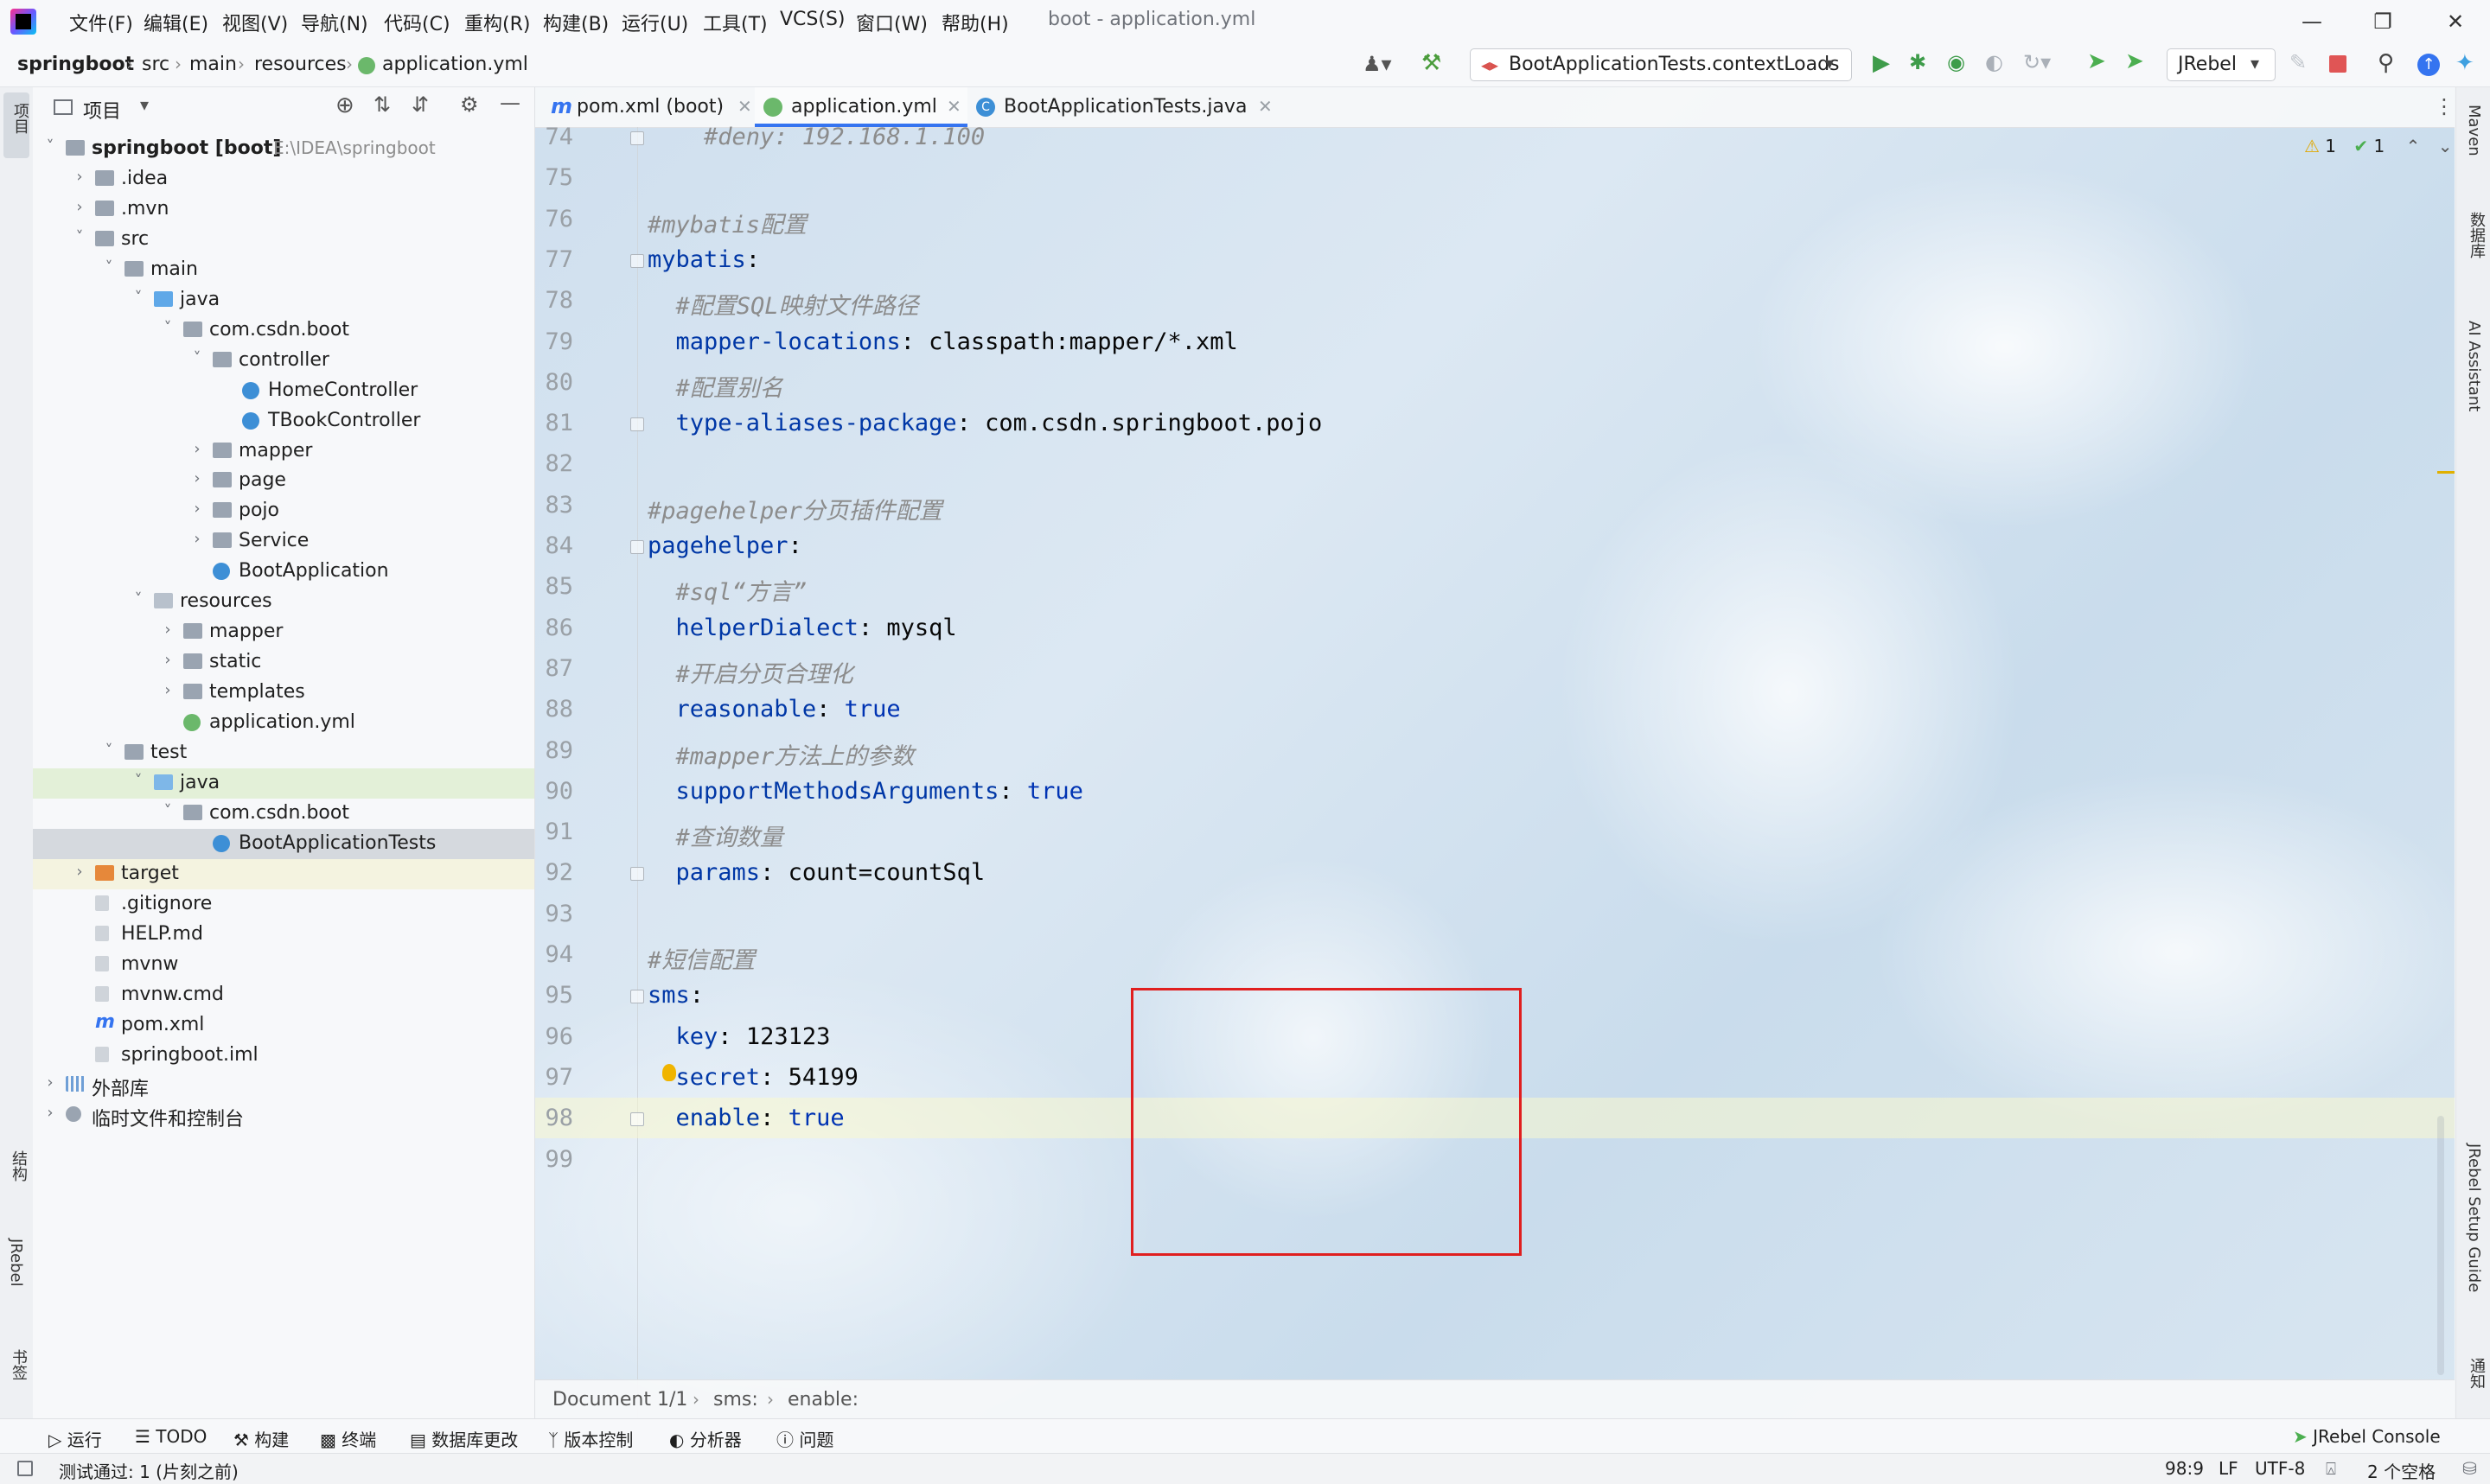 This screenshot has width=2490, height=1484. What do you see at coordinates (300, 64) in the screenshot?
I see `breadcrumb-resources: resources` at bounding box center [300, 64].